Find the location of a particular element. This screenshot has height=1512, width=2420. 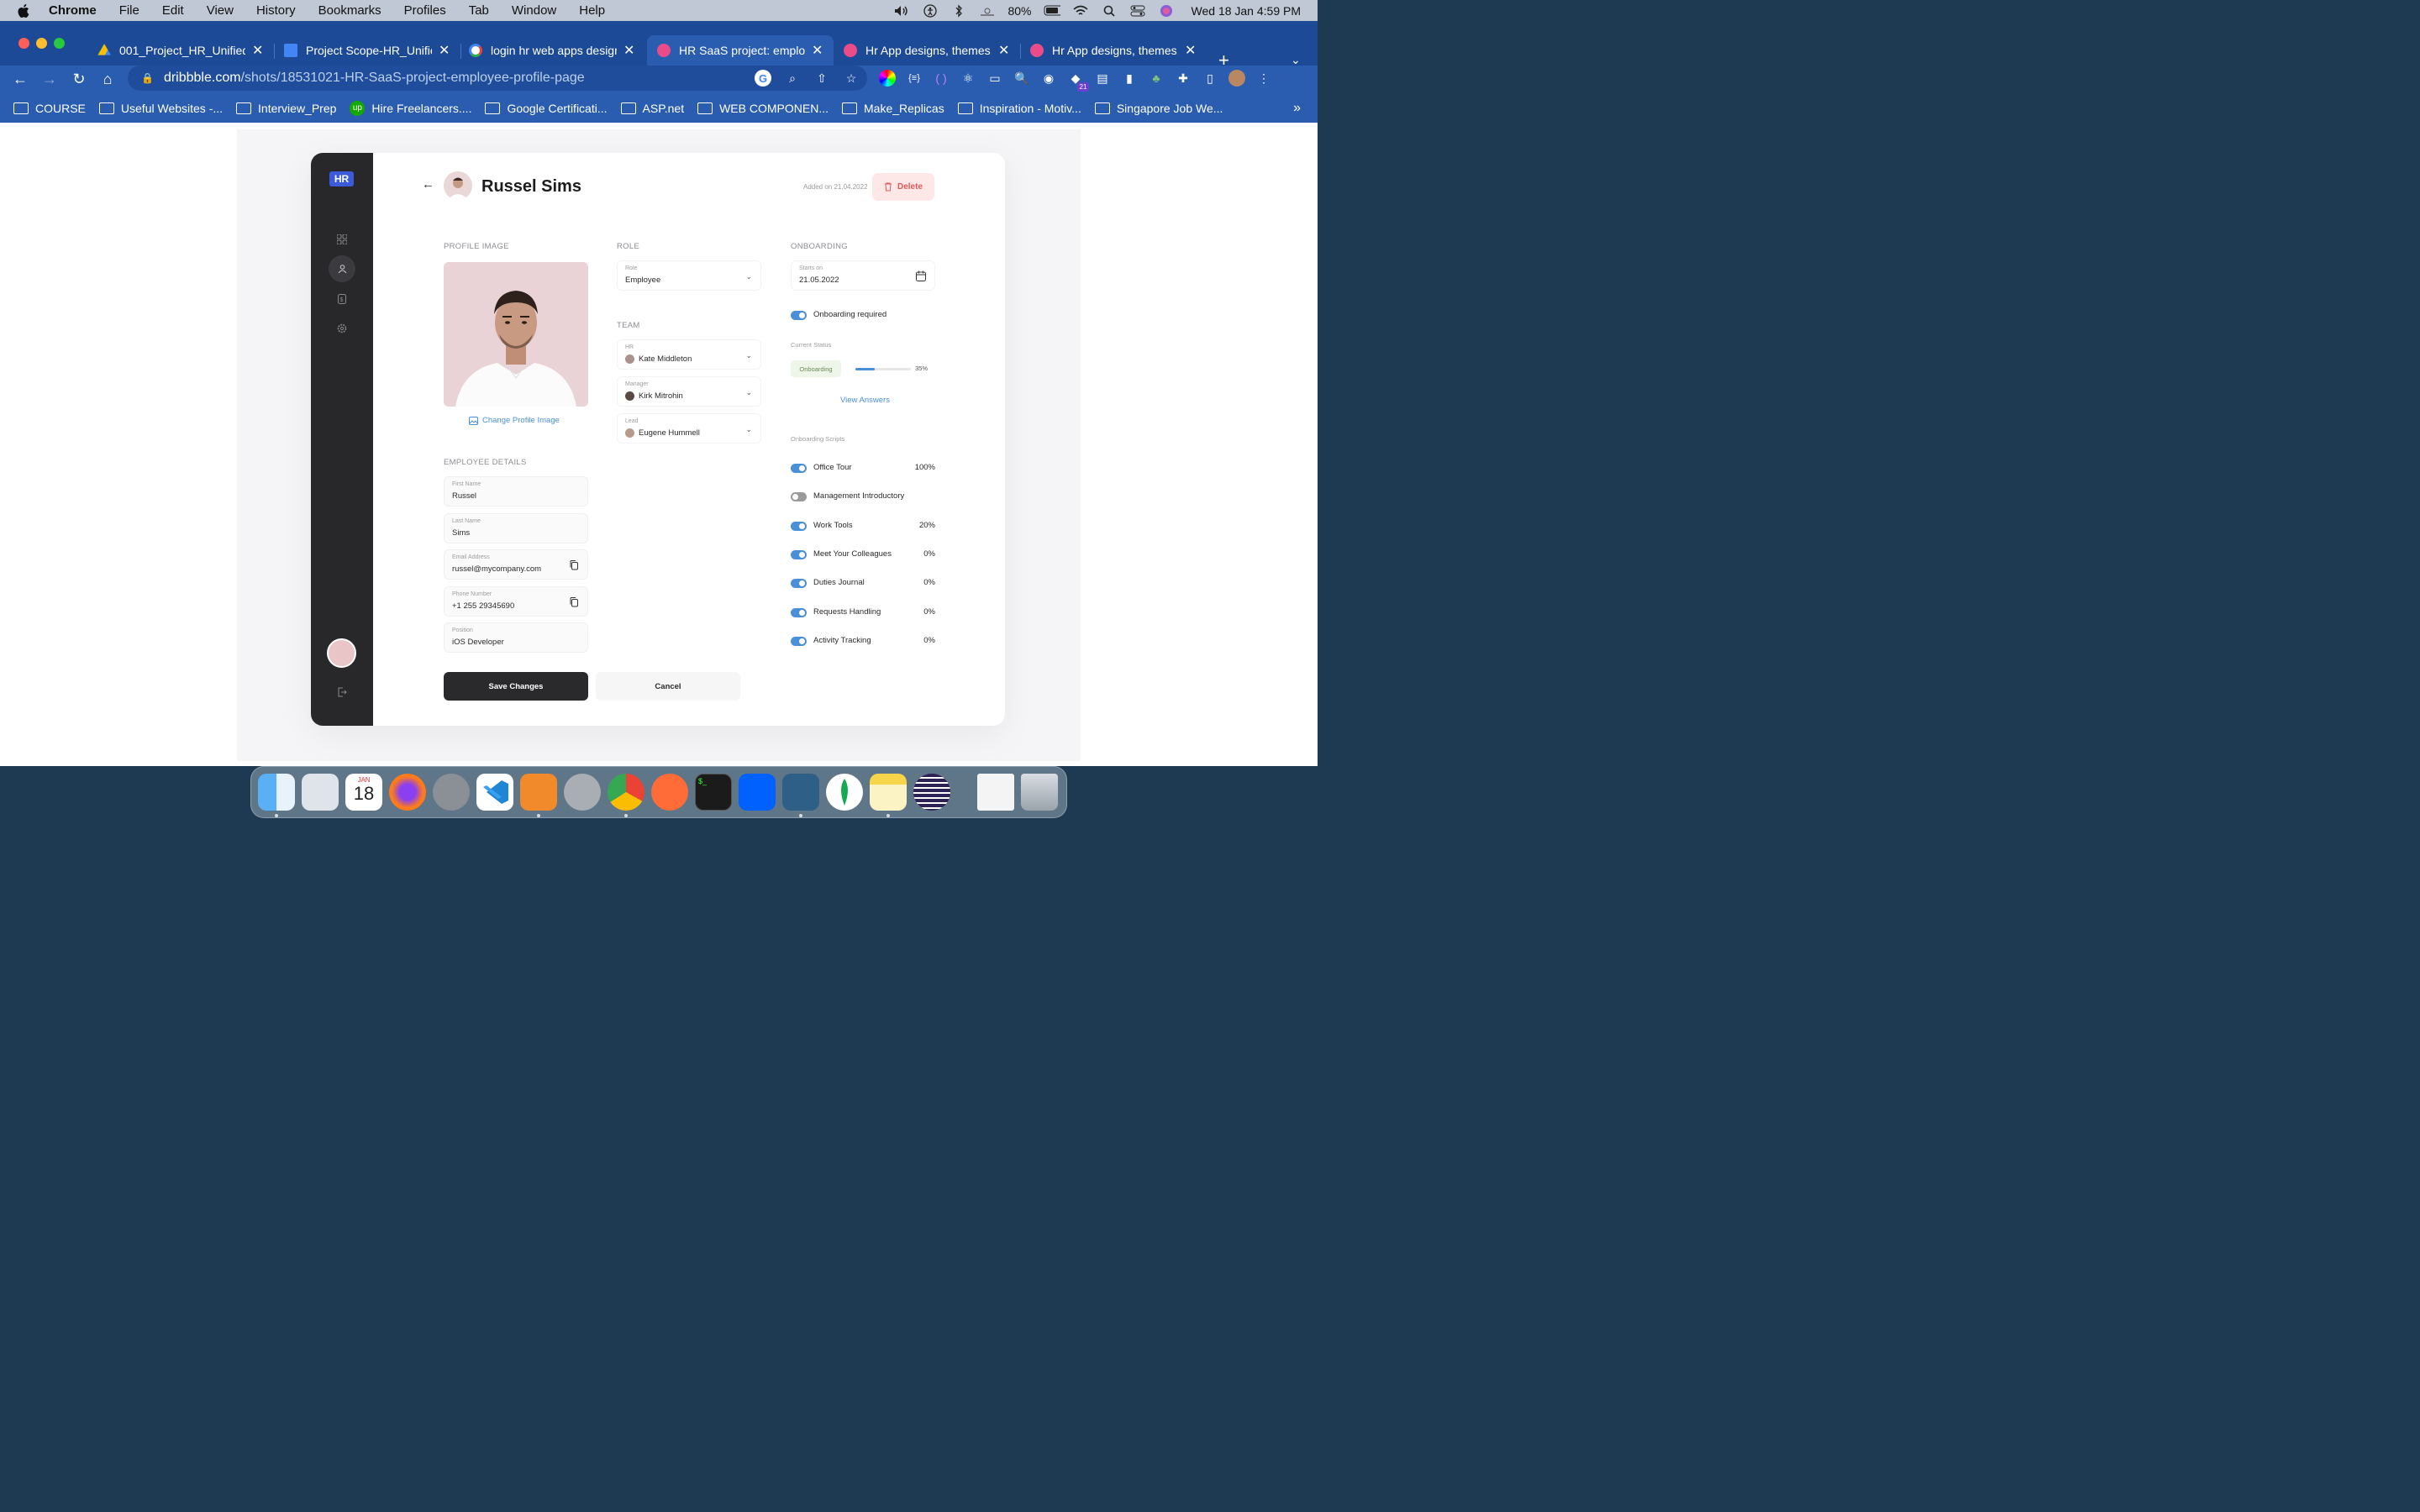

calendar-icon is located at coordinates (921, 275).